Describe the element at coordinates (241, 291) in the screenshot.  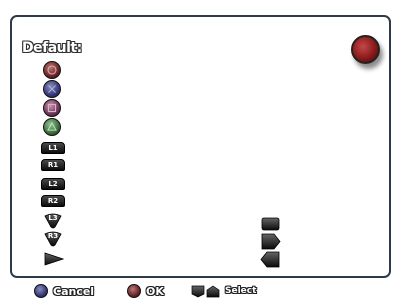
I see `select-label: Select` at that location.